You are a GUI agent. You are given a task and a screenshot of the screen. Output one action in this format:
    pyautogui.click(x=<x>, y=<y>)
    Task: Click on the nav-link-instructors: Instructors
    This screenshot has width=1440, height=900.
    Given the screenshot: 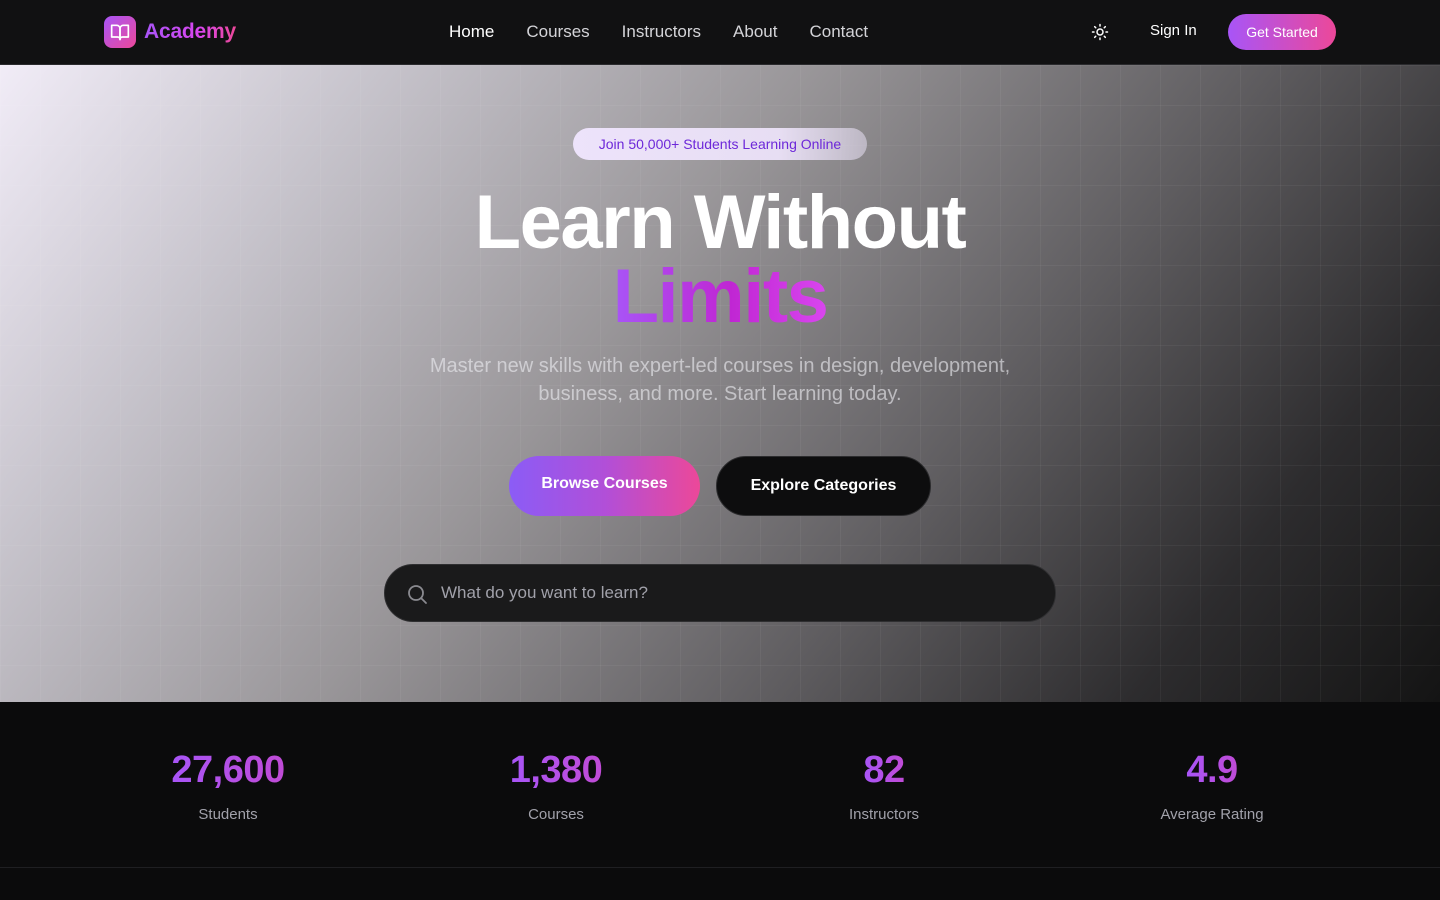 What is the action you would take?
    pyautogui.click(x=661, y=32)
    